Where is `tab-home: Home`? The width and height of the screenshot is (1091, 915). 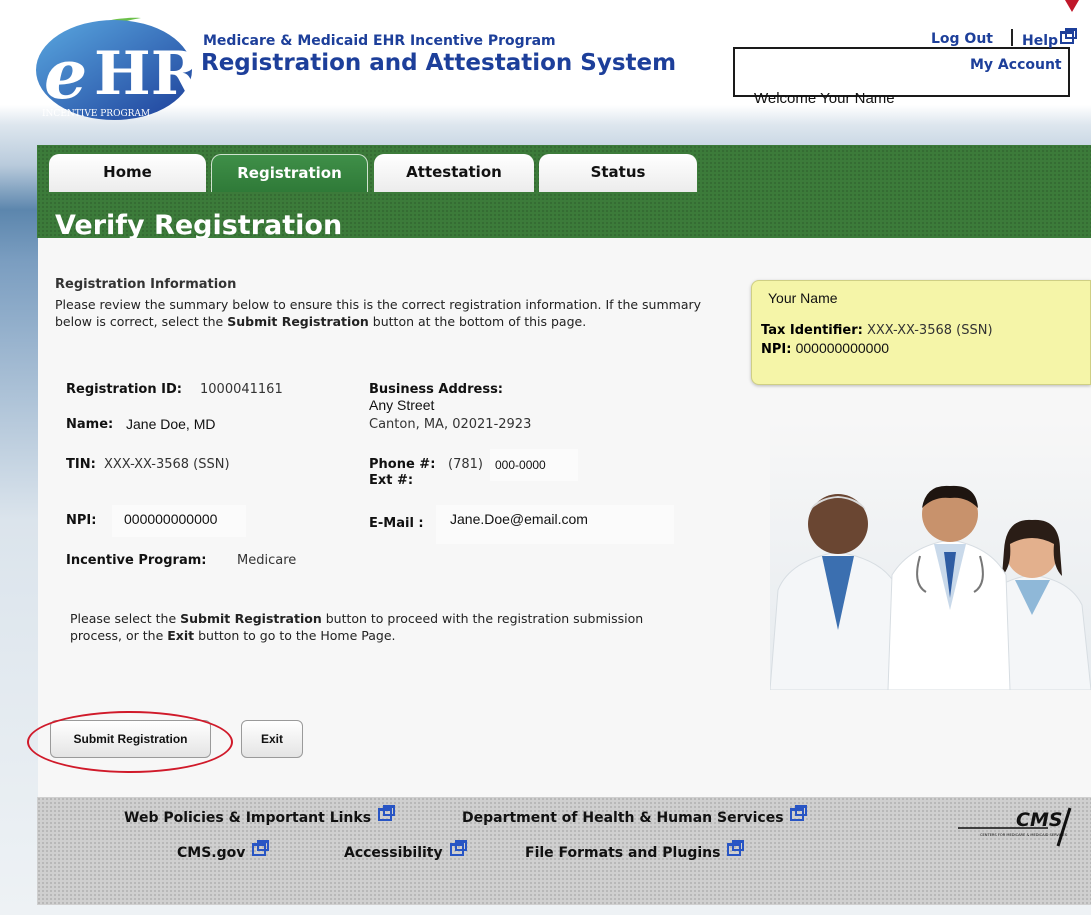 tab-home: Home is located at coordinates (127, 173).